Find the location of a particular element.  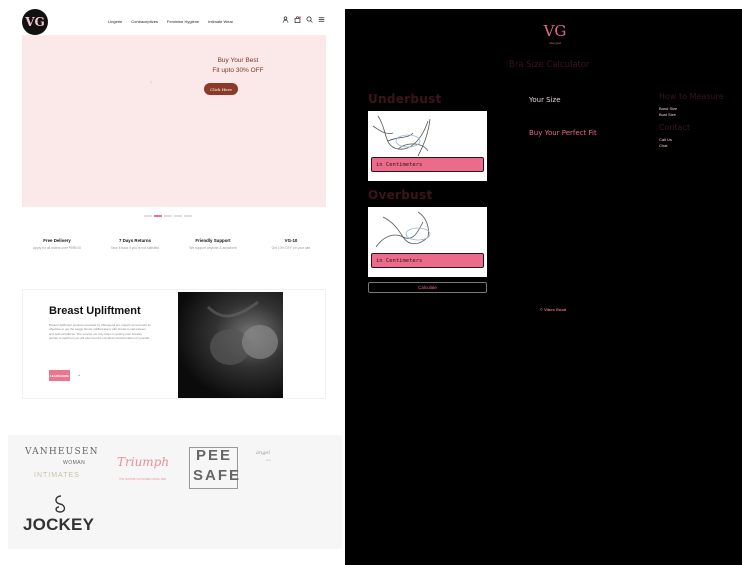

nav-item-contraceptives: Contraceptives is located at coordinates (144, 21).